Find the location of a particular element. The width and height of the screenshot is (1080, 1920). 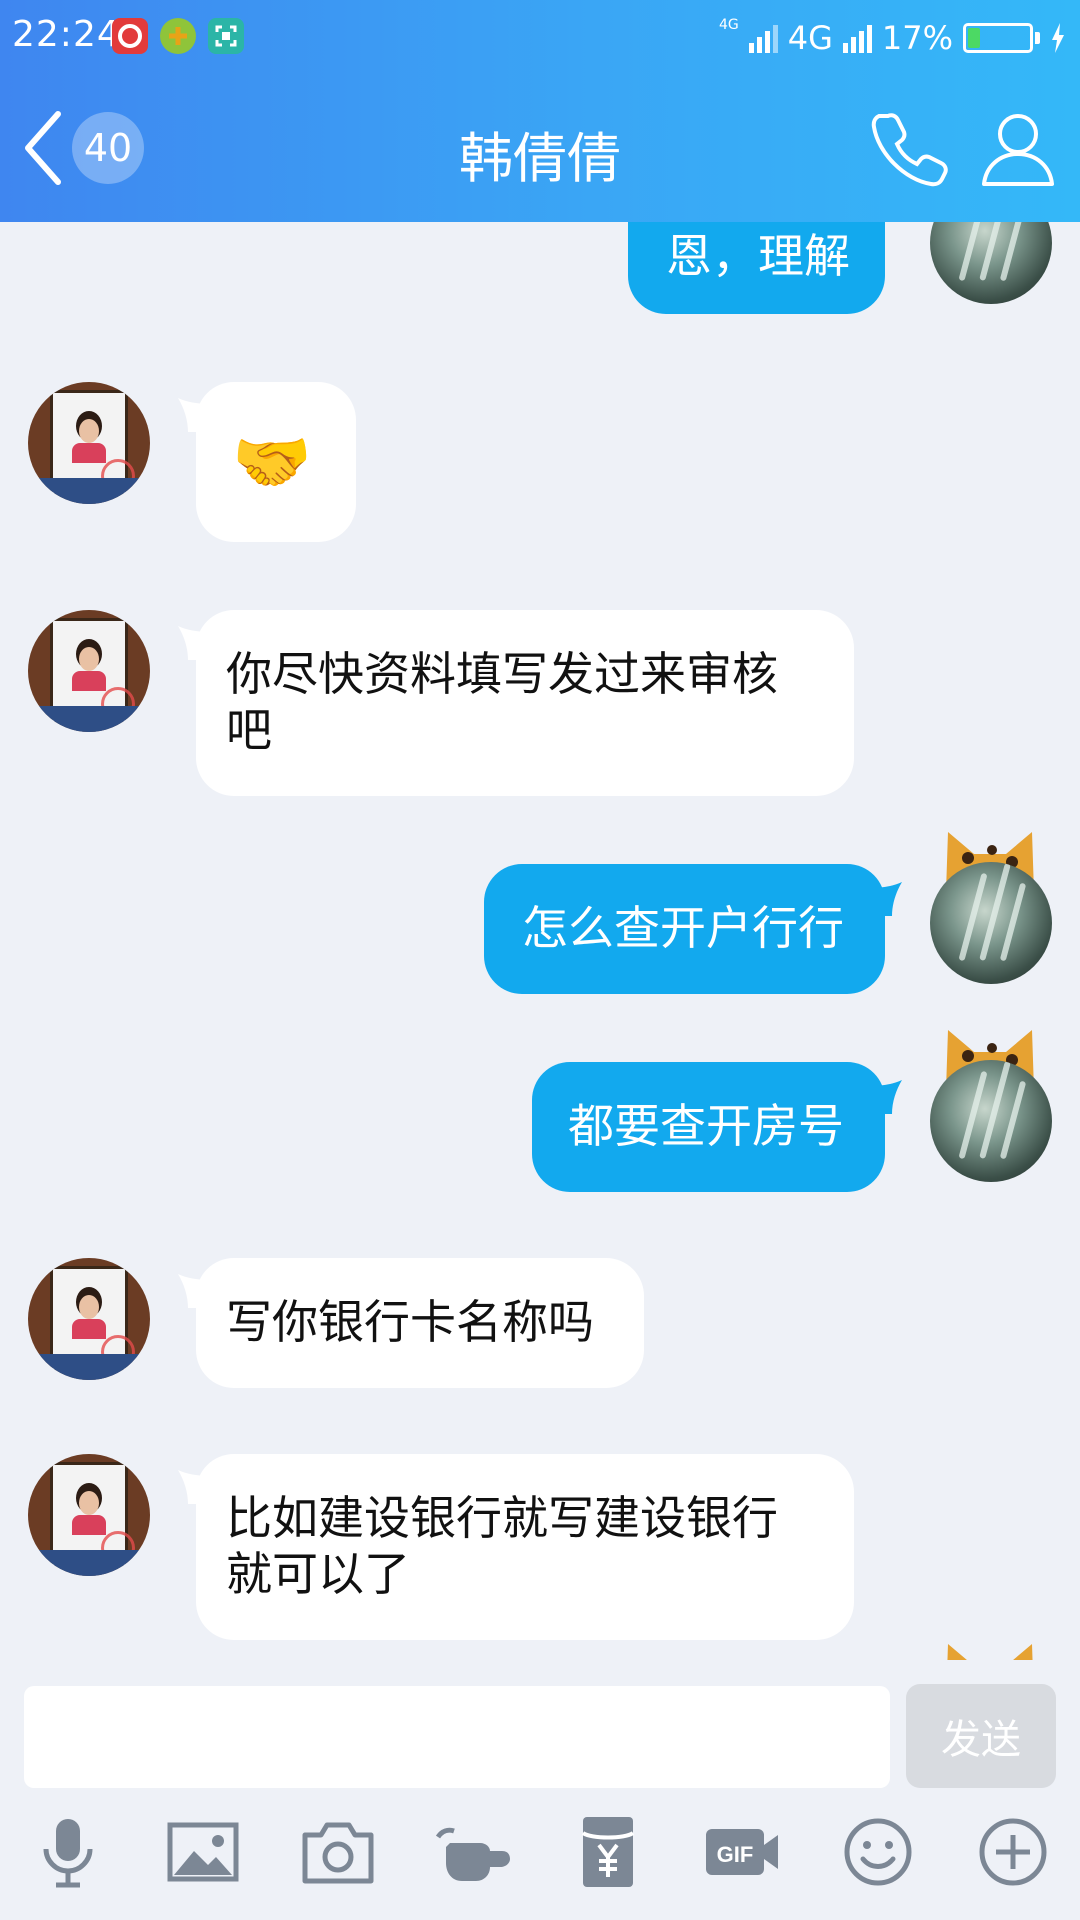

phone-icon is located at coordinates (910, 148).